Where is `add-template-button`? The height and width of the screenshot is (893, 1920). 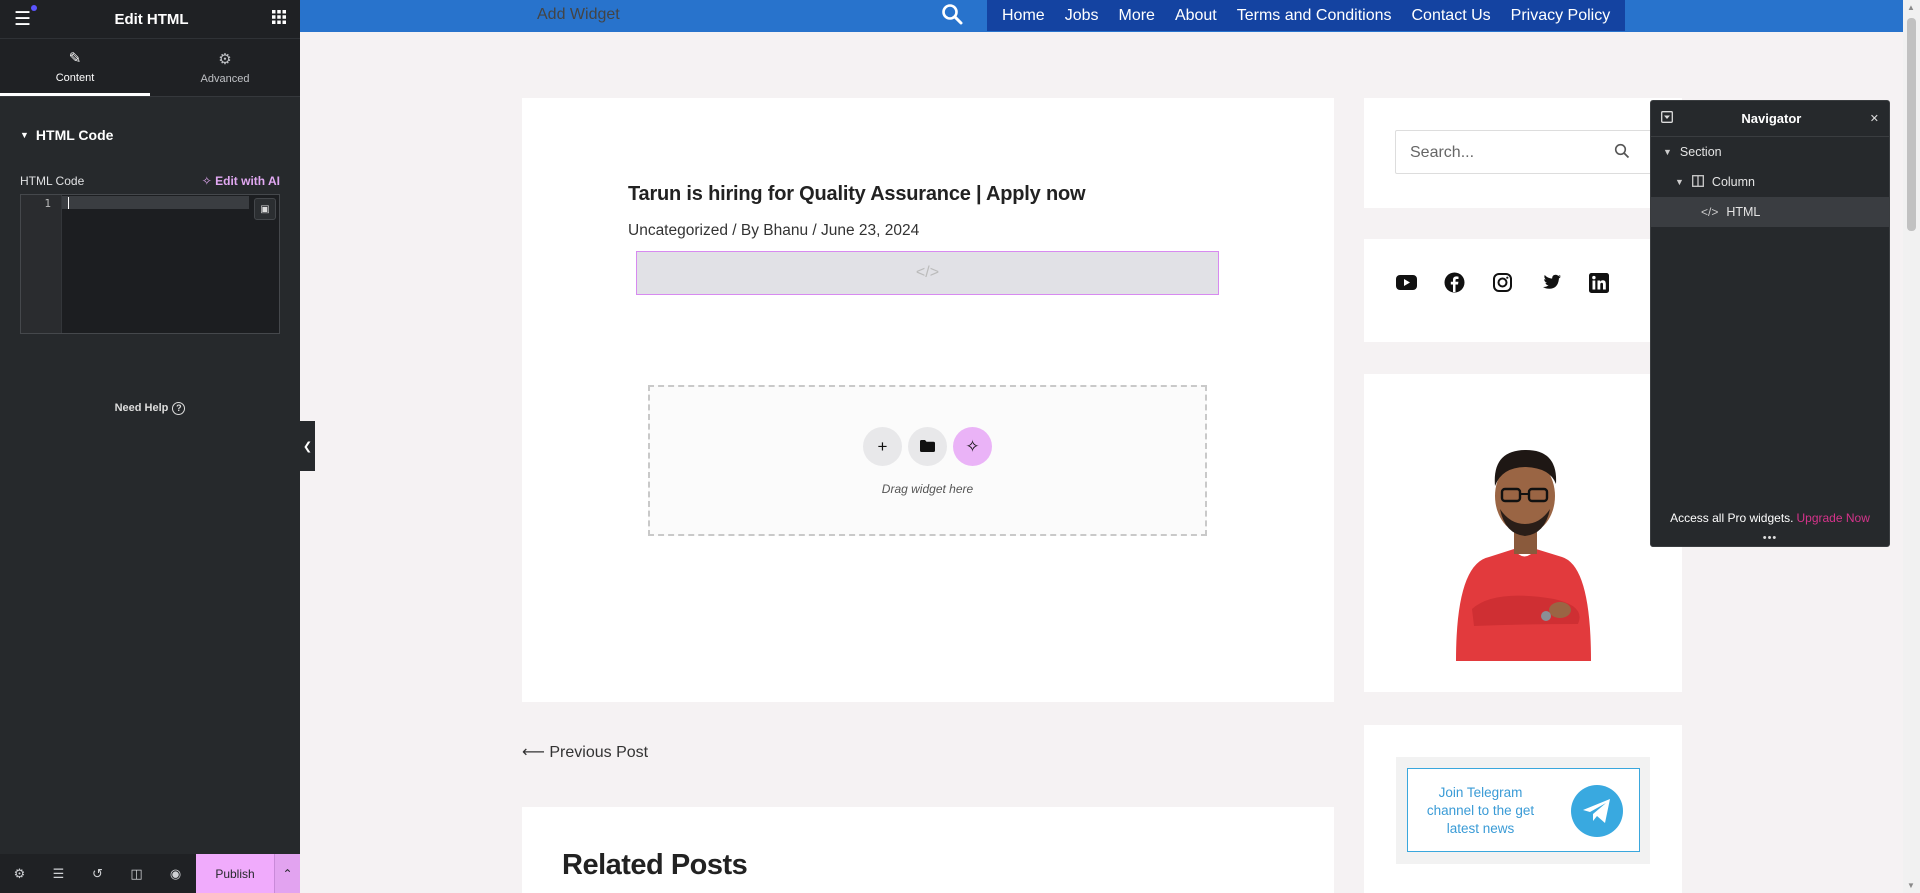 add-template-button is located at coordinates (927, 446).